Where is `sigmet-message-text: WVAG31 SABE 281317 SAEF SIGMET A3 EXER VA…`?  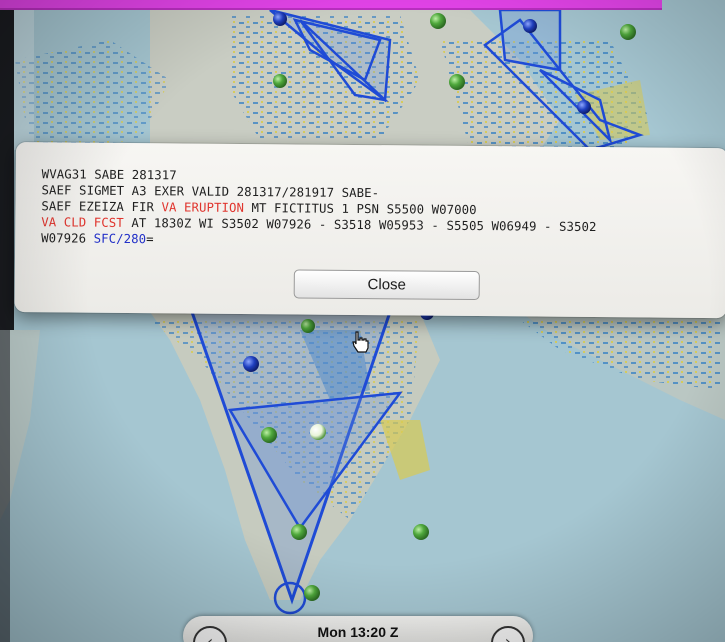 sigmet-message-text: WVAG31 SABE 281317 SAEF SIGMET A3 EXER VA… is located at coordinates (381, 209).